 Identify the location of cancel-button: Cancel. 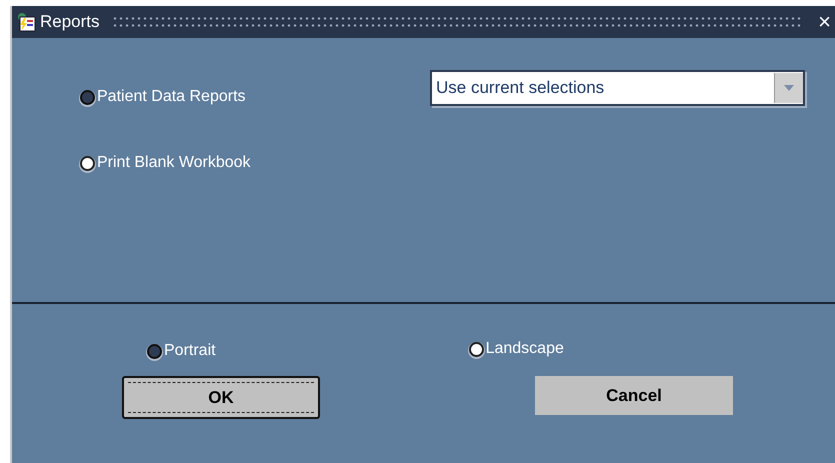
(634, 395).